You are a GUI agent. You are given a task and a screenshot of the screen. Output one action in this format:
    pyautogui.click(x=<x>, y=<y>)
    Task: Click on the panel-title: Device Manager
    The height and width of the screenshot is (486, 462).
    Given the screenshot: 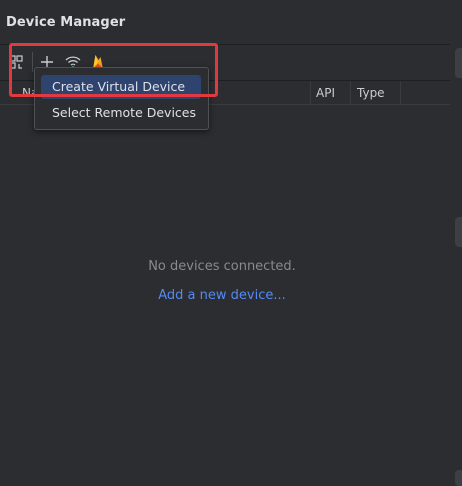 What is the action you would take?
    pyautogui.click(x=66, y=22)
    